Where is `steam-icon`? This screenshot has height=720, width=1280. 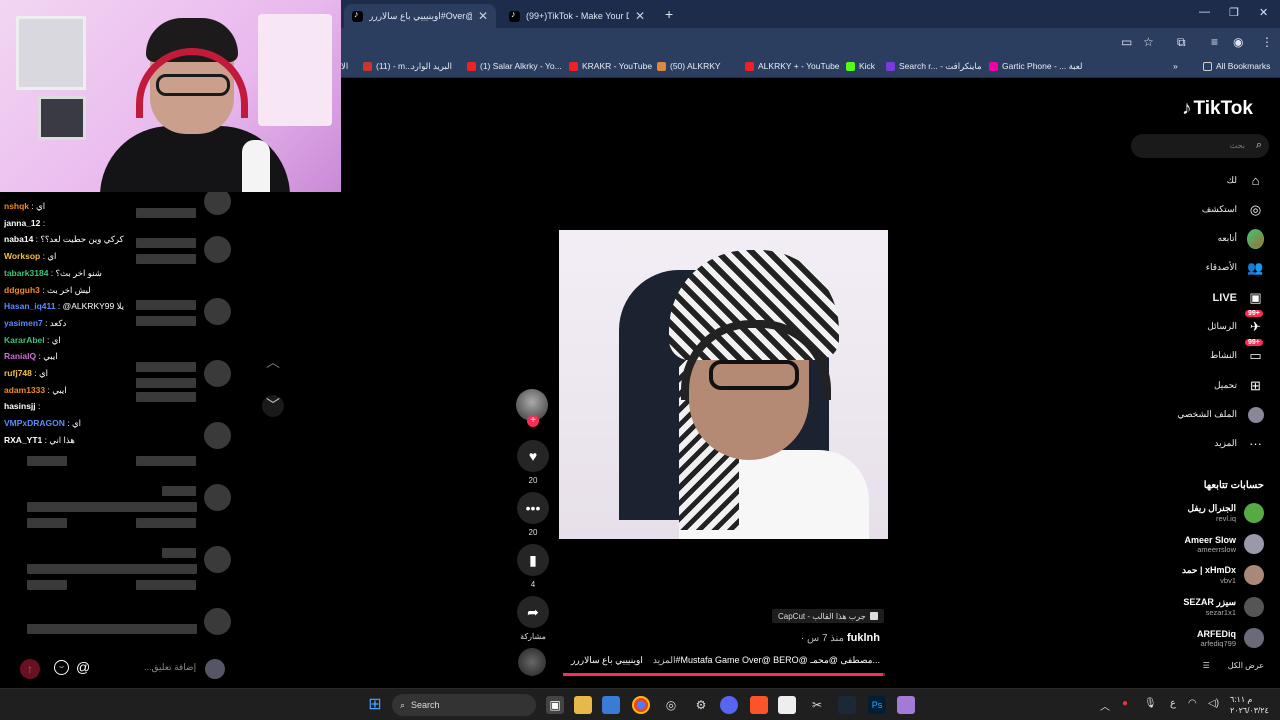 steam-icon is located at coordinates (847, 705).